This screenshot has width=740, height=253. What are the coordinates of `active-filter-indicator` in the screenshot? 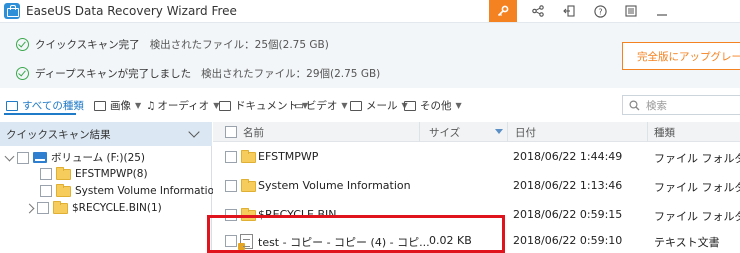 It's located at (40, 114).